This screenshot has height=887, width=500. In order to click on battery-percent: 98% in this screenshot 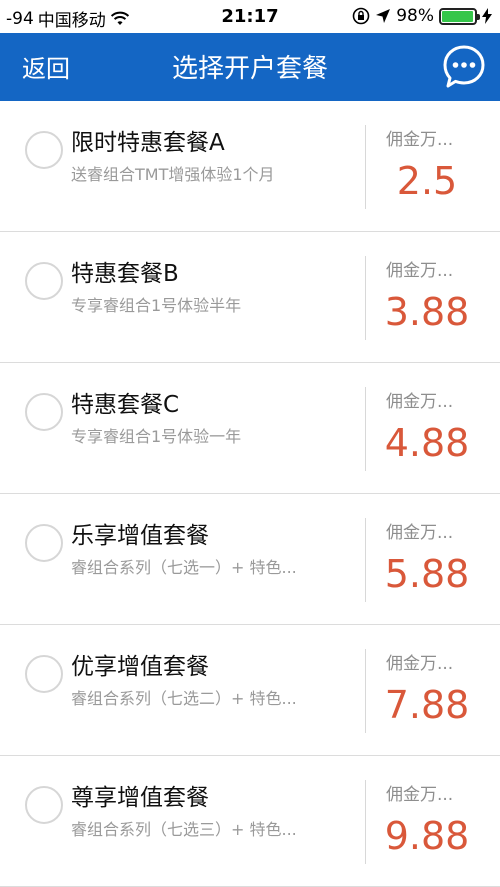, I will do `click(415, 16)`.